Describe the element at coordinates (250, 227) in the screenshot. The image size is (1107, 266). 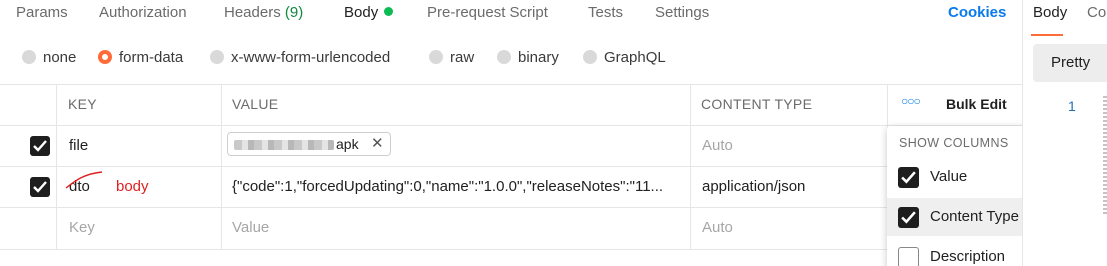
I see `new-value-input: Value` at that location.